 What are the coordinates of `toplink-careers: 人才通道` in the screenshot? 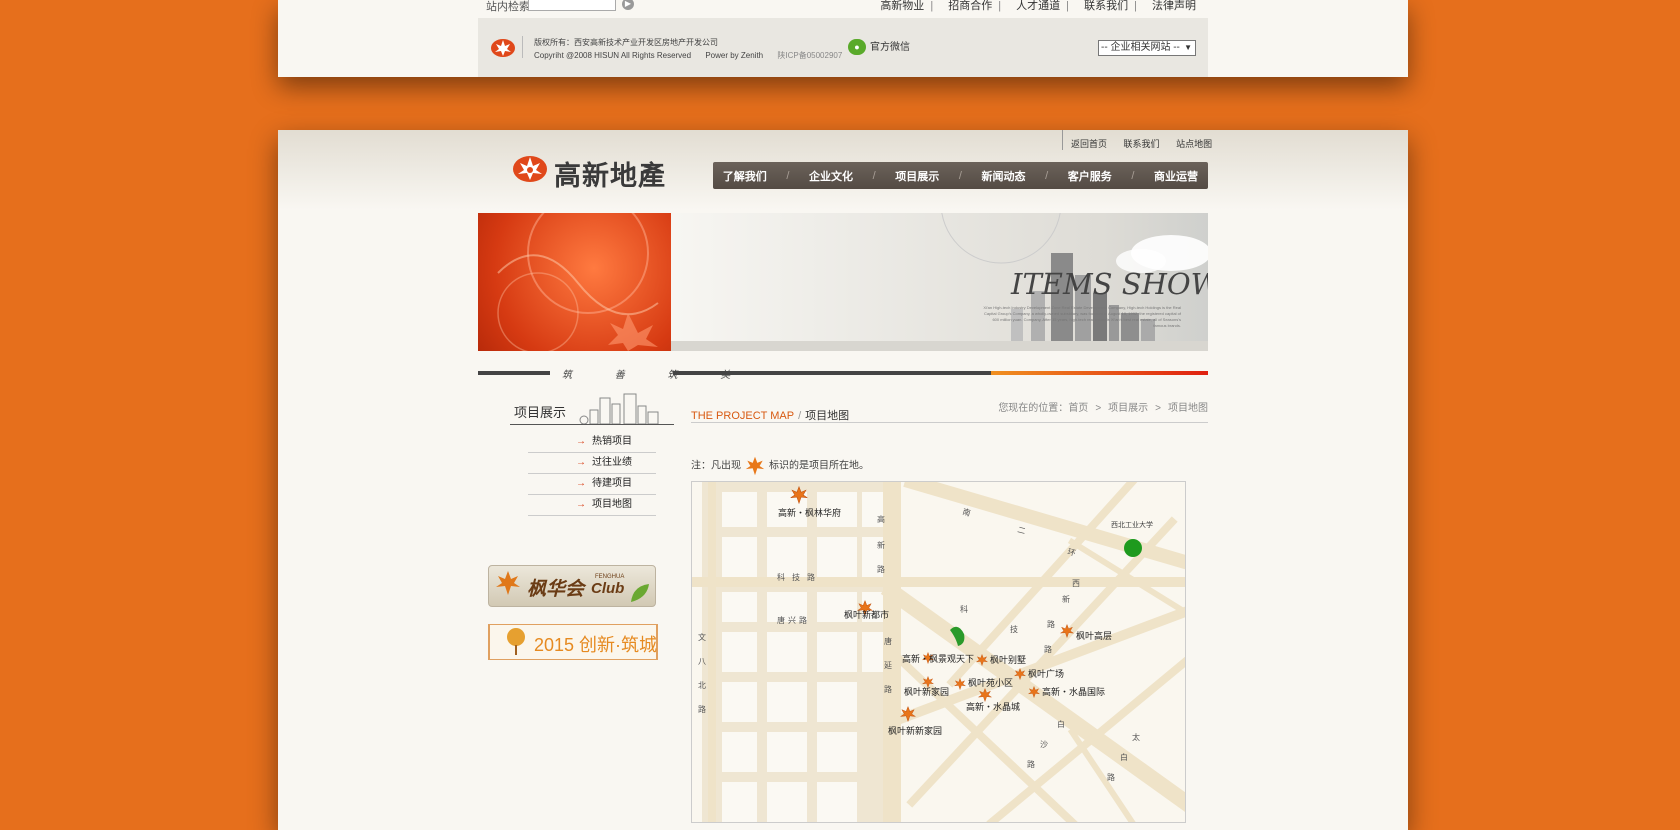 It's located at (1038, 6).